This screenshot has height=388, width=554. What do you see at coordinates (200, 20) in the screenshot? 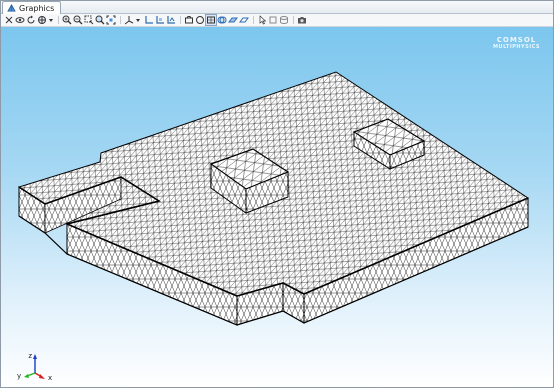
I see `scene-light-icon` at bounding box center [200, 20].